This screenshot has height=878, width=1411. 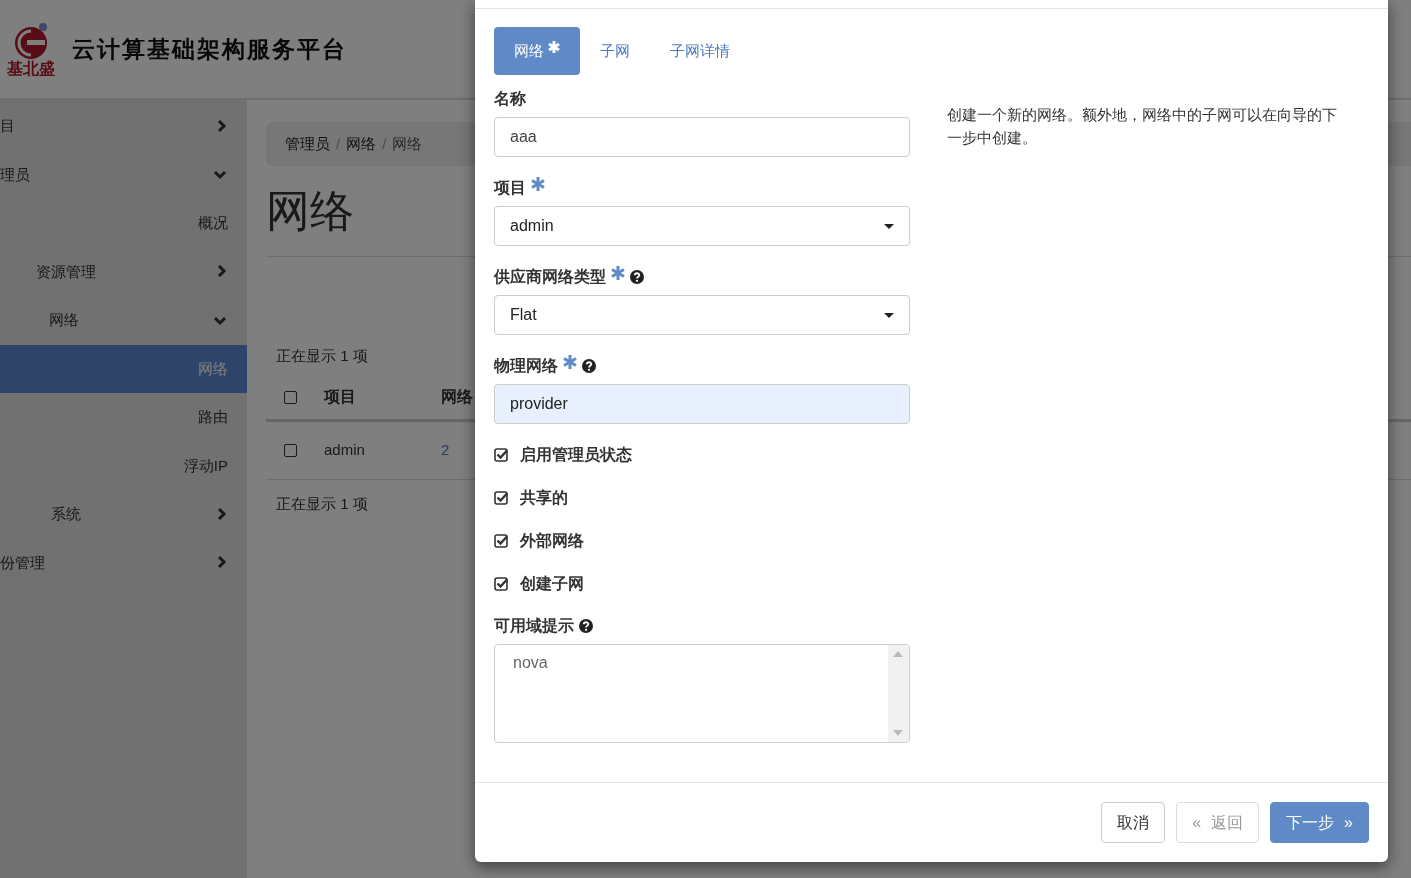 I want to click on sidebar-item: 浮动IP, so click(x=123, y=465).